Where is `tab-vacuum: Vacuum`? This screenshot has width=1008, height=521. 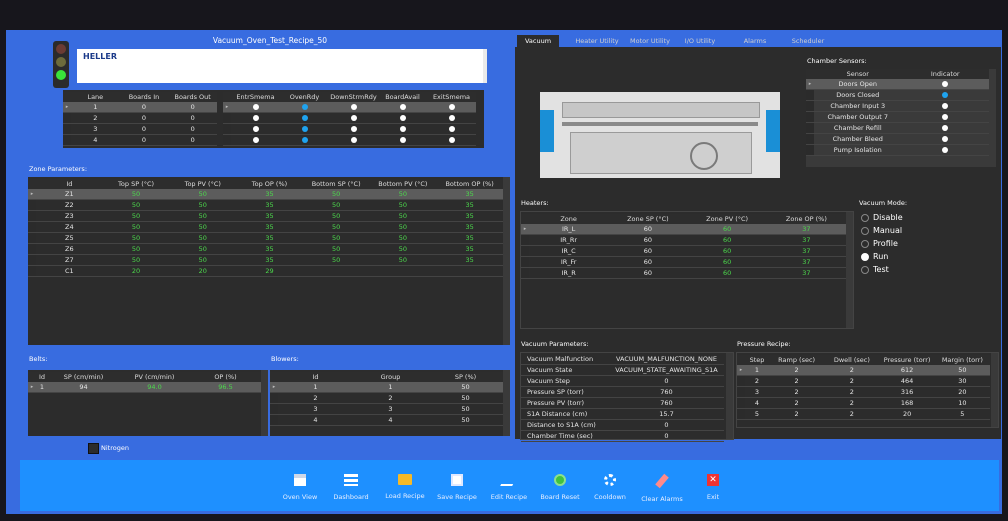
tab-vacuum: Vacuum is located at coordinates (538, 41).